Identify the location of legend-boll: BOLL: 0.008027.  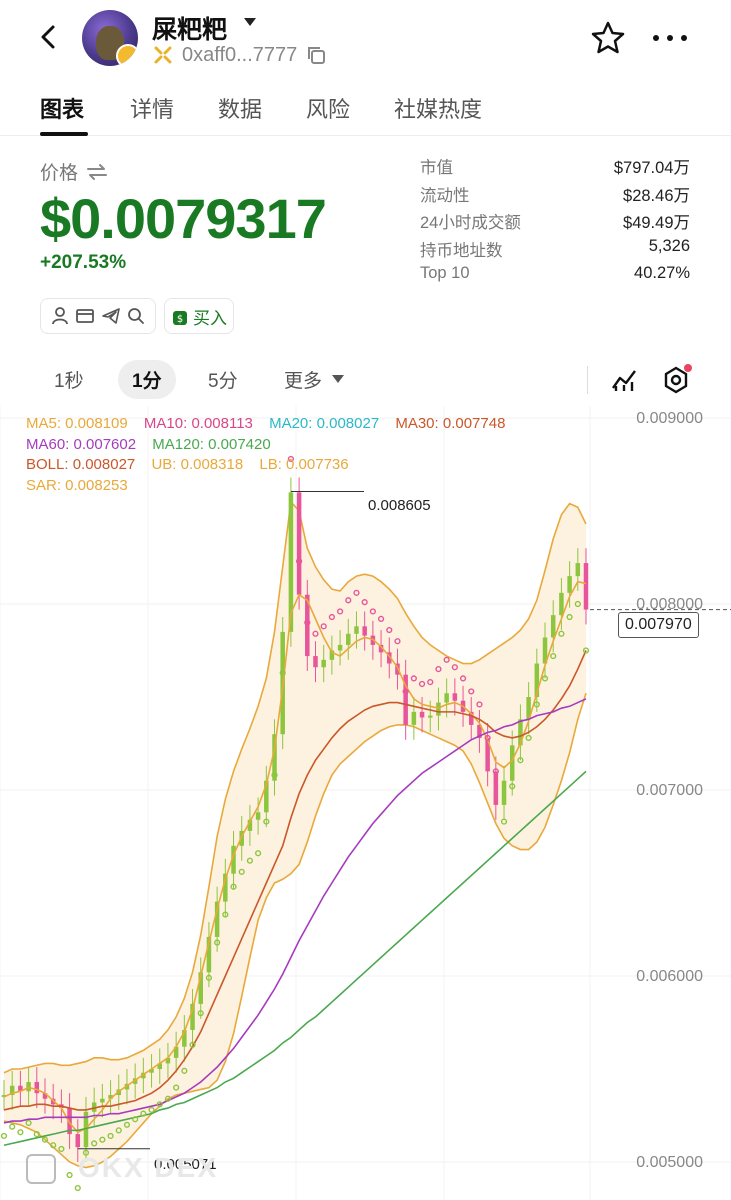
(81, 464).